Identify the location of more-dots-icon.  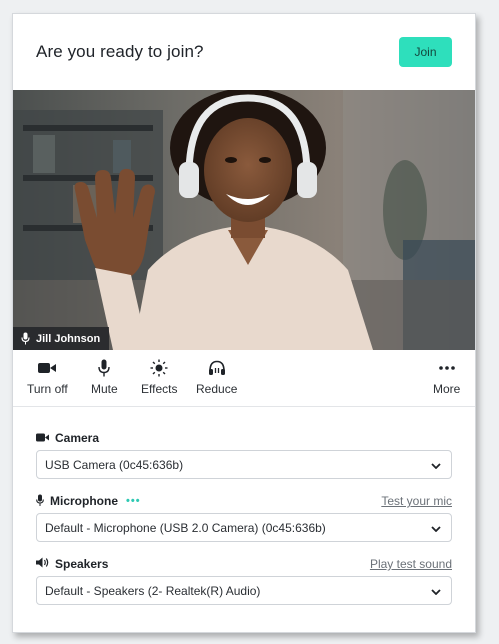
(446, 368).